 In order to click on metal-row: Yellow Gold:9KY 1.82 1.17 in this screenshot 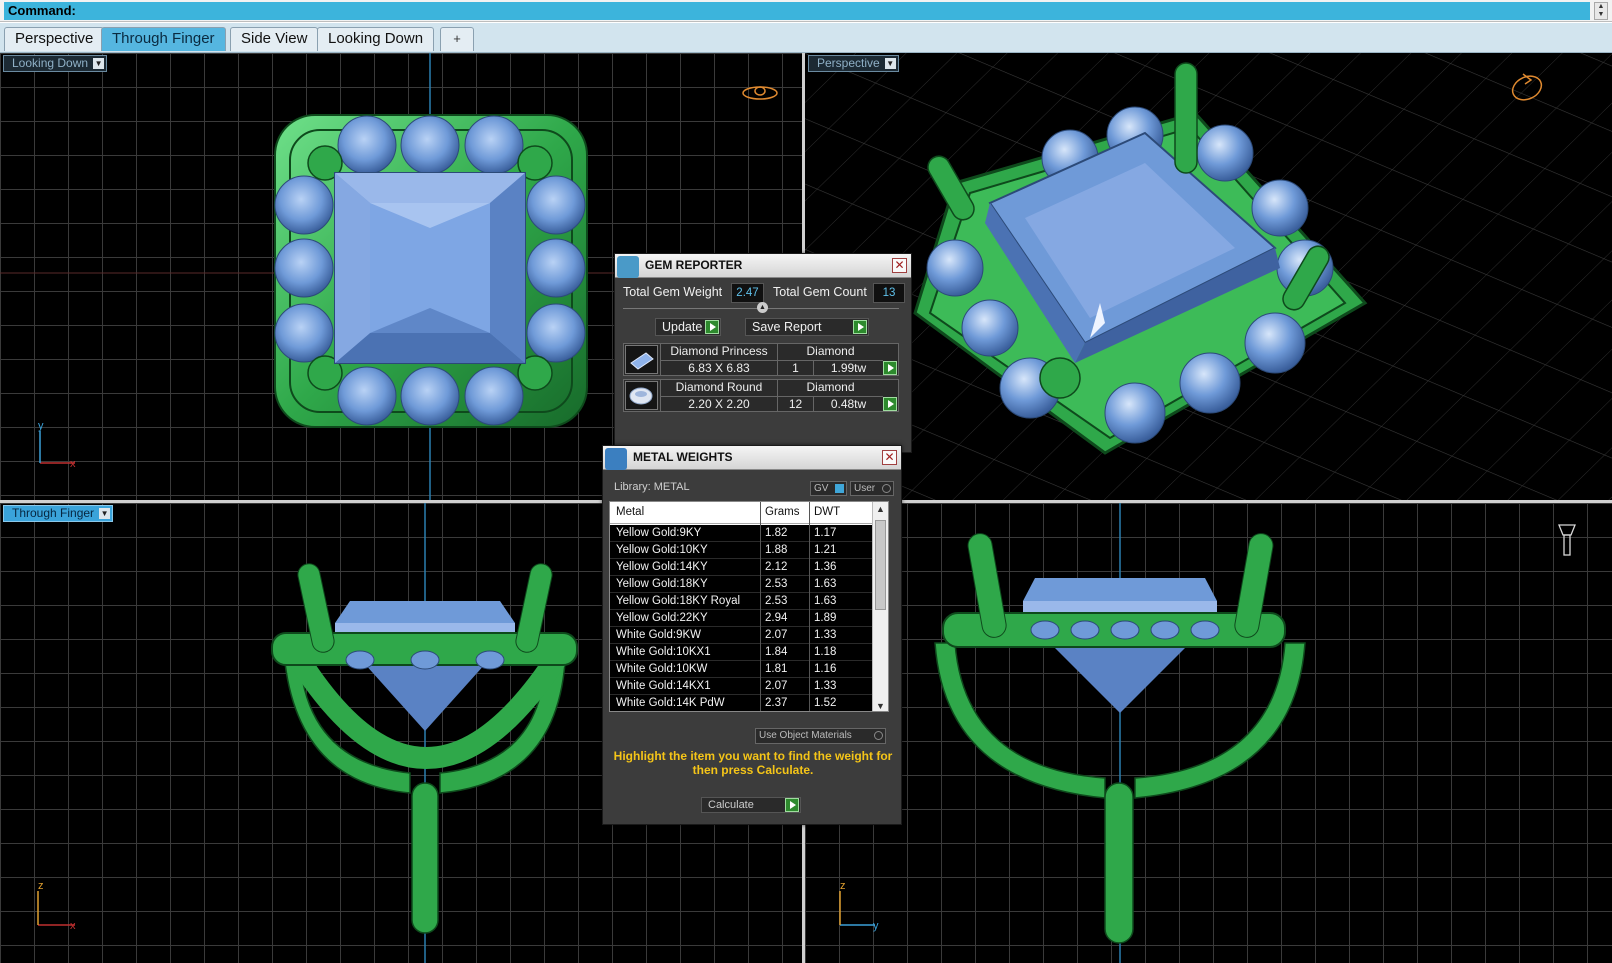, I will do `click(742, 533)`.